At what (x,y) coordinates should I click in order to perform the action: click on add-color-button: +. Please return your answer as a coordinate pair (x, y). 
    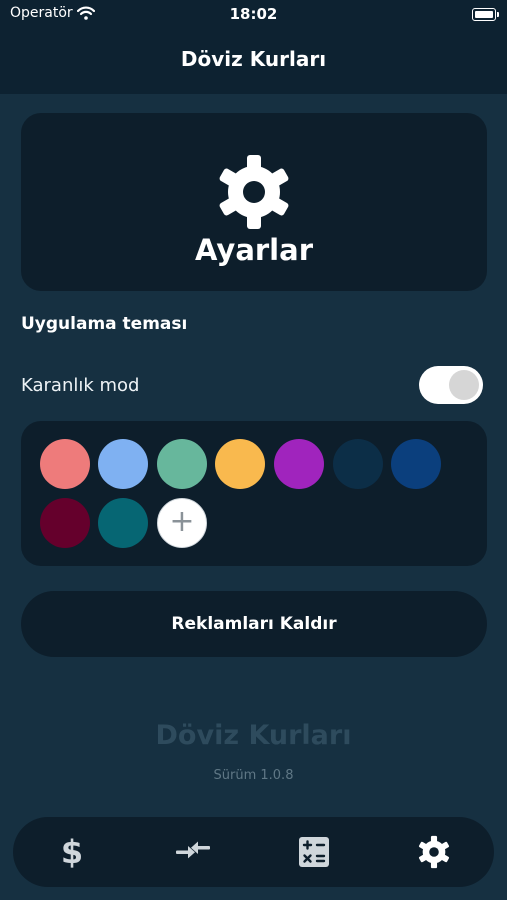
    Looking at the image, I should click on (182, 523).